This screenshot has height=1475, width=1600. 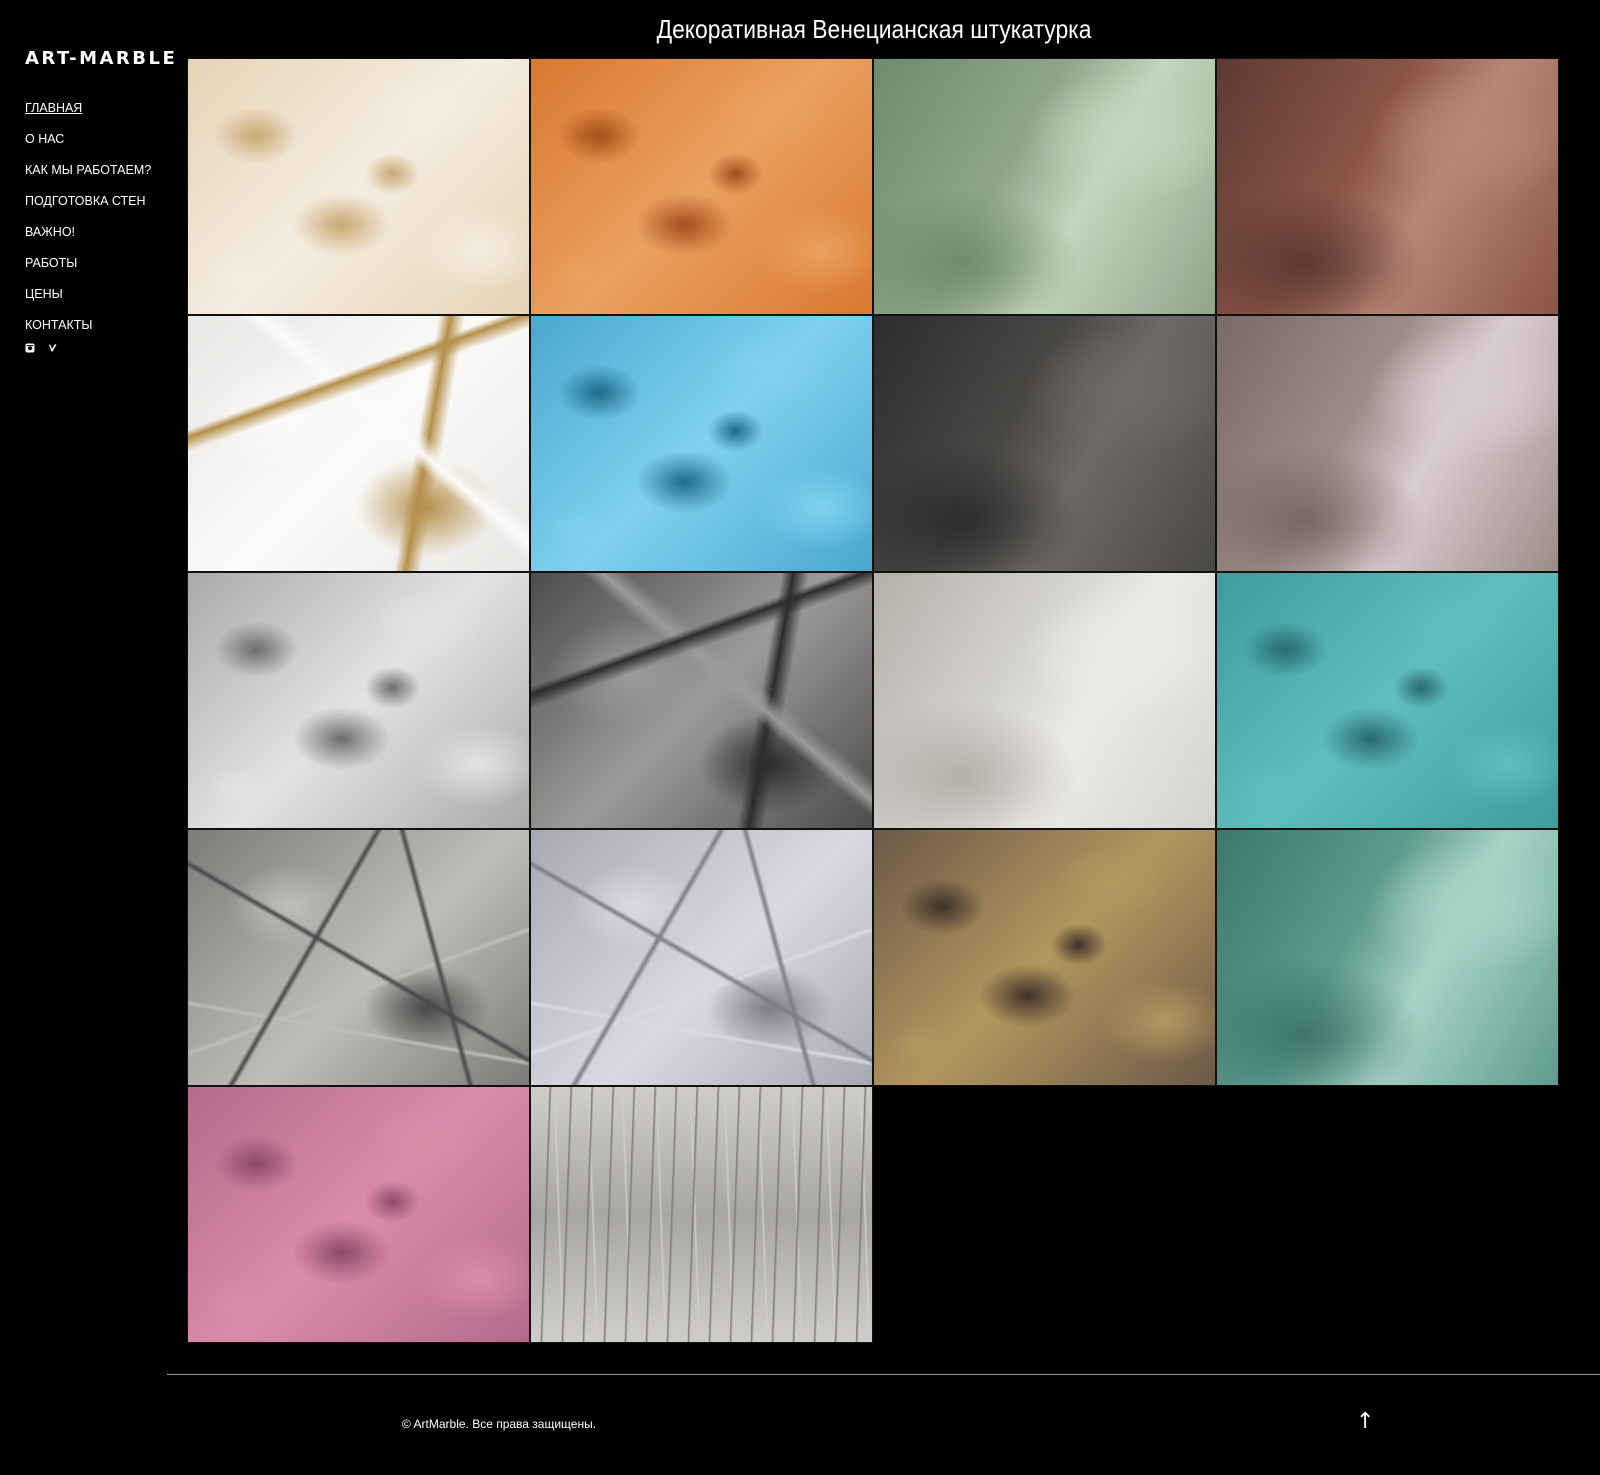 I want to click on texture-tile-blue-plaster, so click(x=701, y=443).